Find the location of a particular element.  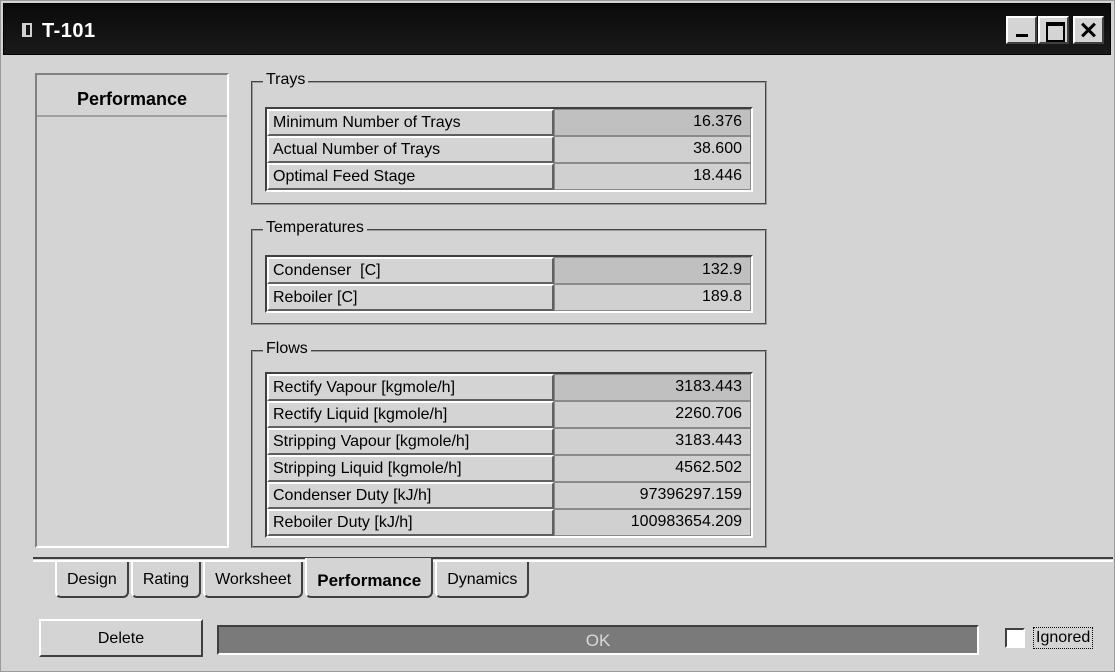

temperatures-group-label: Temperatures is located at coordinates (315, 228).